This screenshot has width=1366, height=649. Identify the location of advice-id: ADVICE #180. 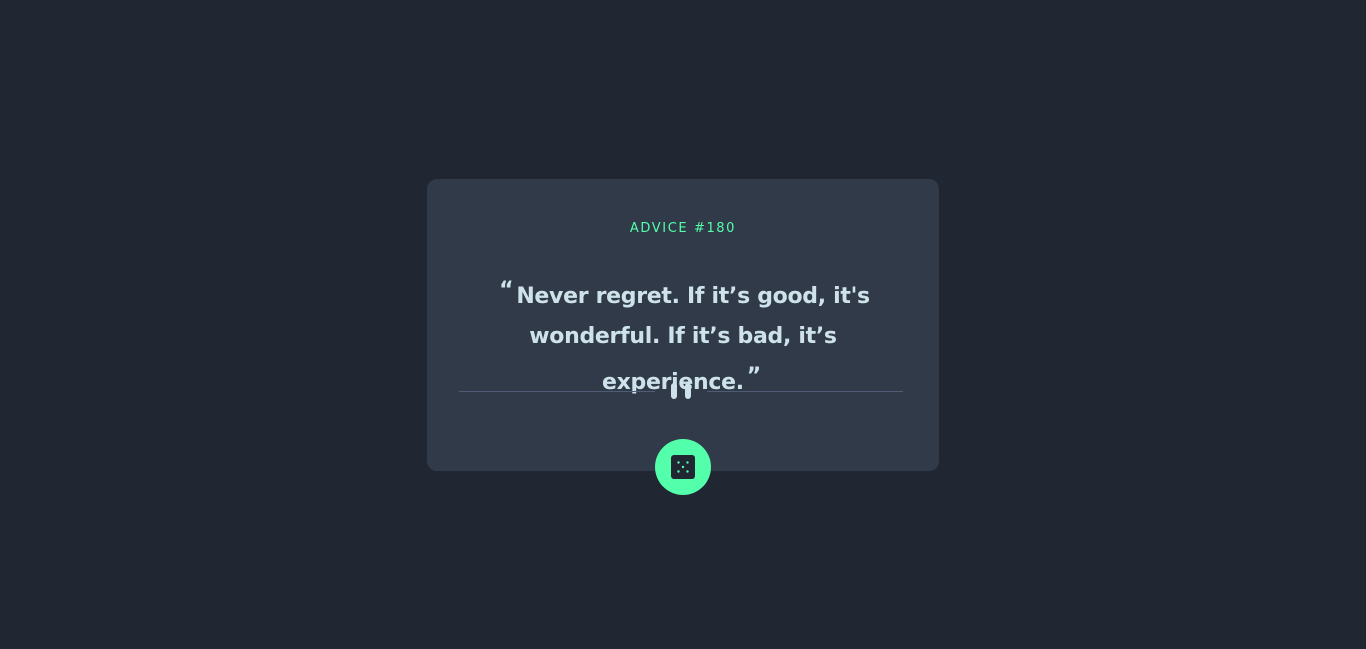
(683, 228).